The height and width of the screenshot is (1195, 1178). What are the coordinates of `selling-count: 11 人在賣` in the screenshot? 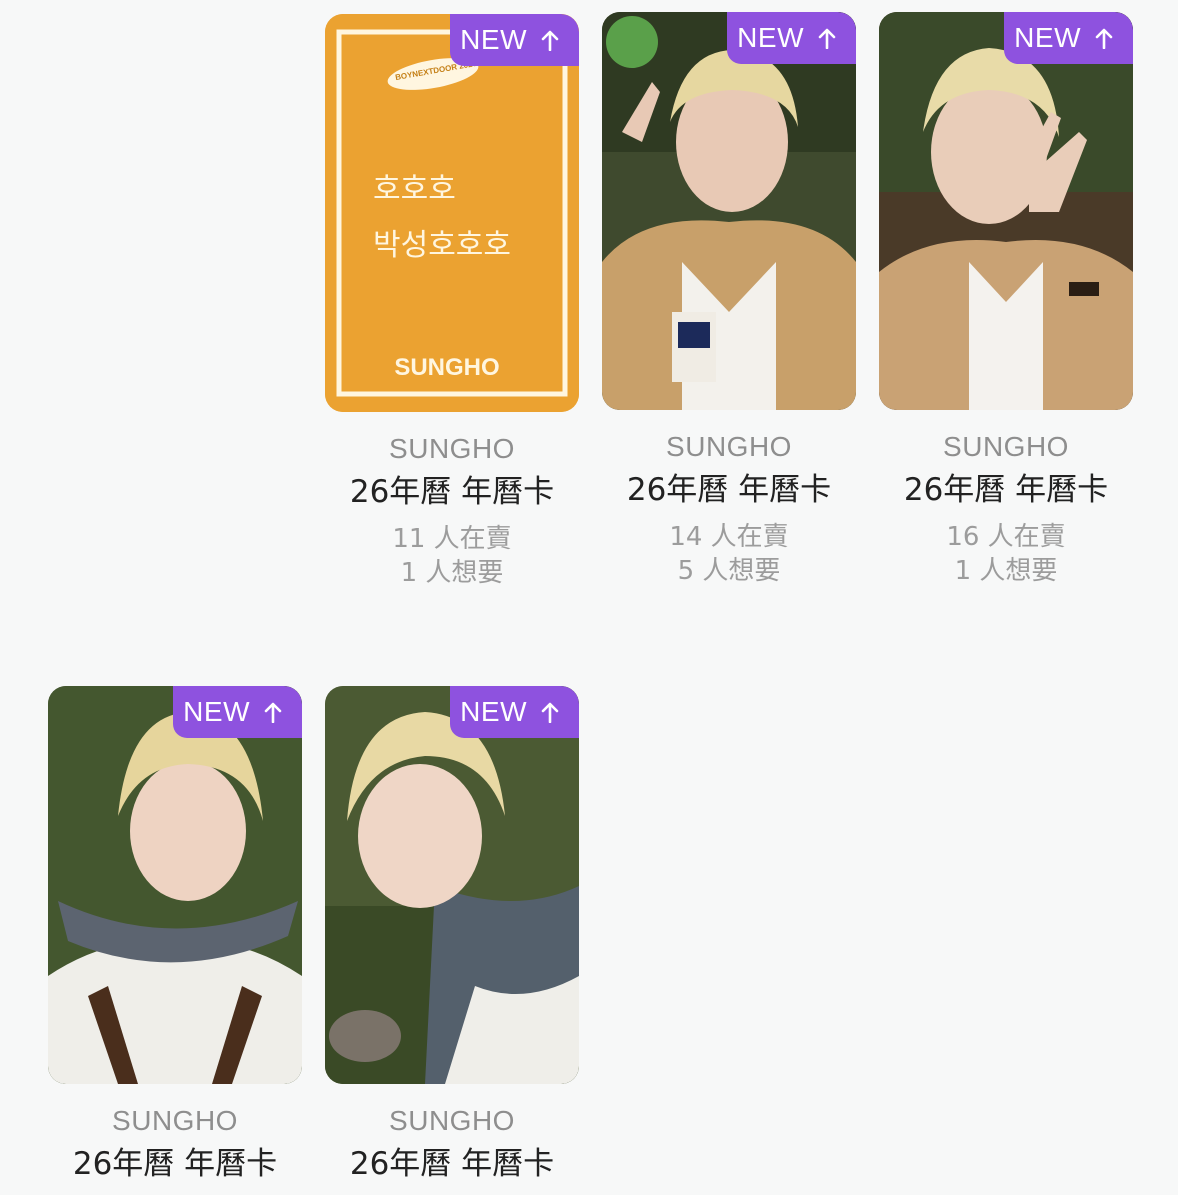 It's located at (452, 539).